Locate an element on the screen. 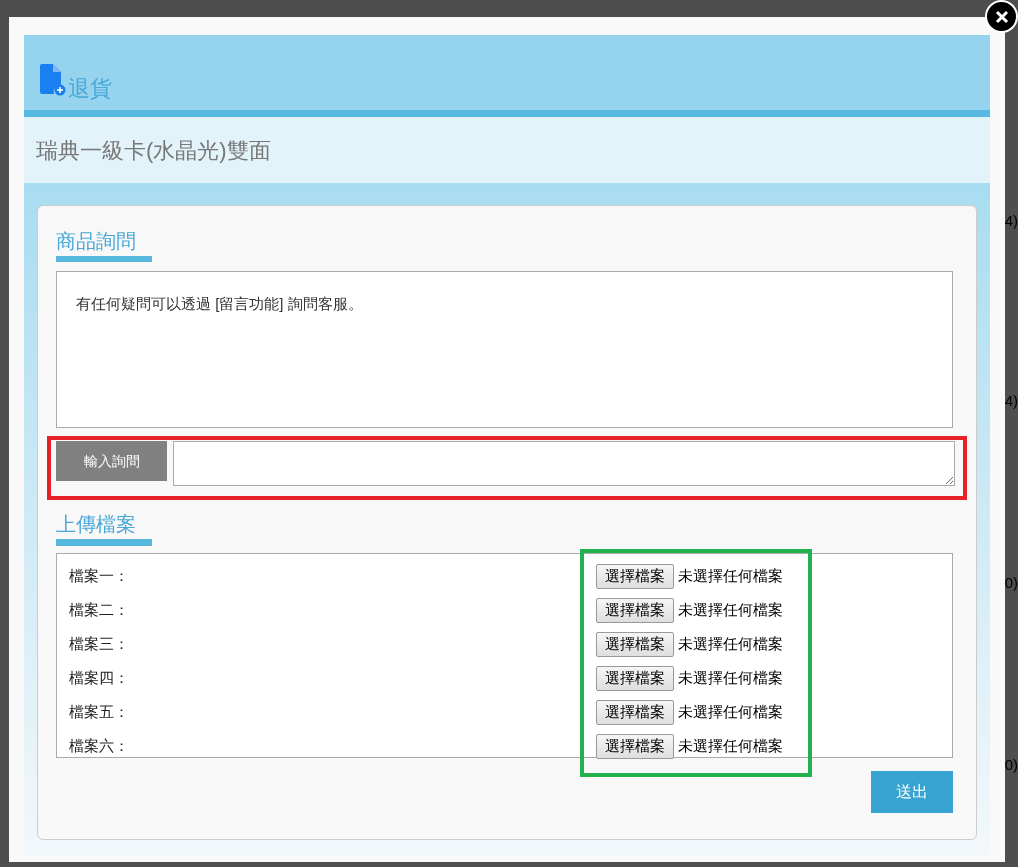 This screenshot has width=1018, height=867. section-heading: 上傳檔案 is located at coordinates (96, 524).